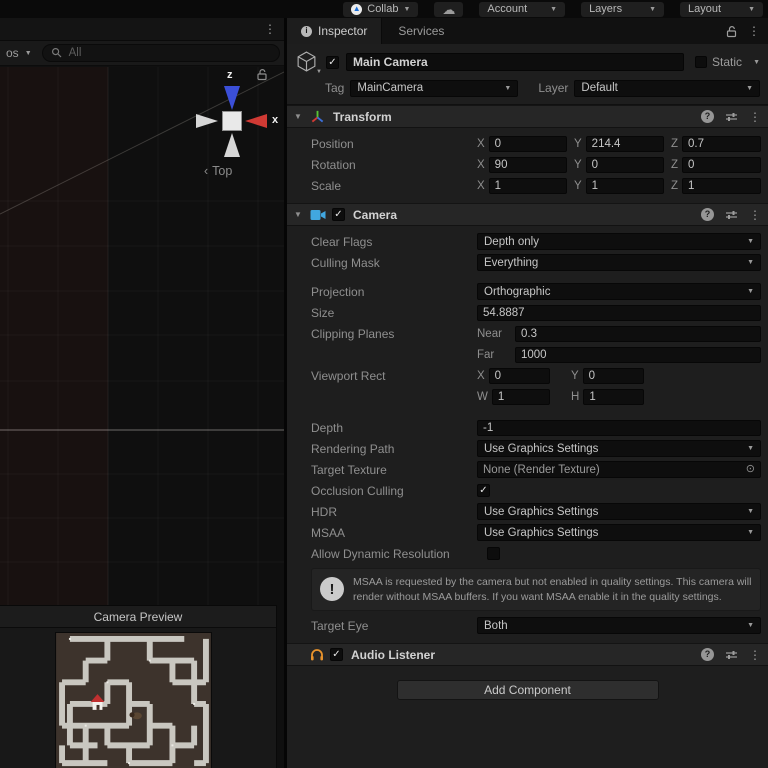 The height and width of the screenshot is (768, 768). I want to click on scale-x-field: 1, so click(527, 185).